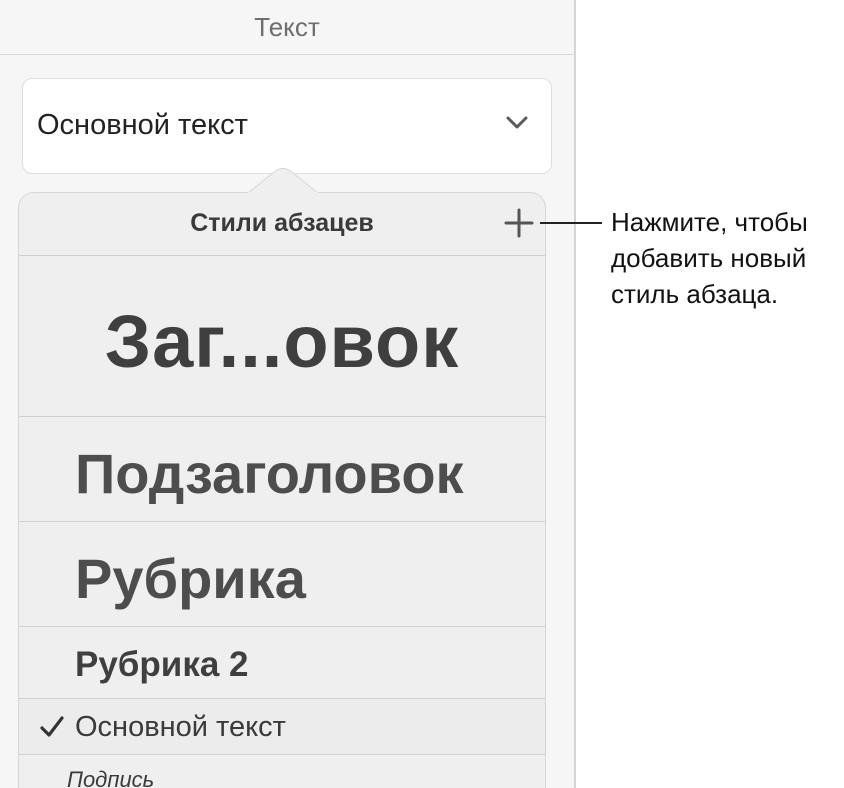 This screenshot has width=844, height=788. What do you see at coordinates (283, 181) in the screenshot?
I see `popover-arrow` at bounding box center [283, 181].